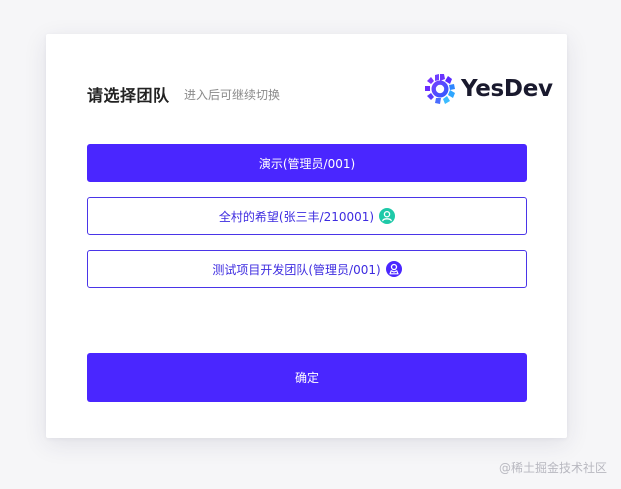 This screenshot has height=489, width=621. I want to click on dialog-title: 请选择团队, so click(128, 95).